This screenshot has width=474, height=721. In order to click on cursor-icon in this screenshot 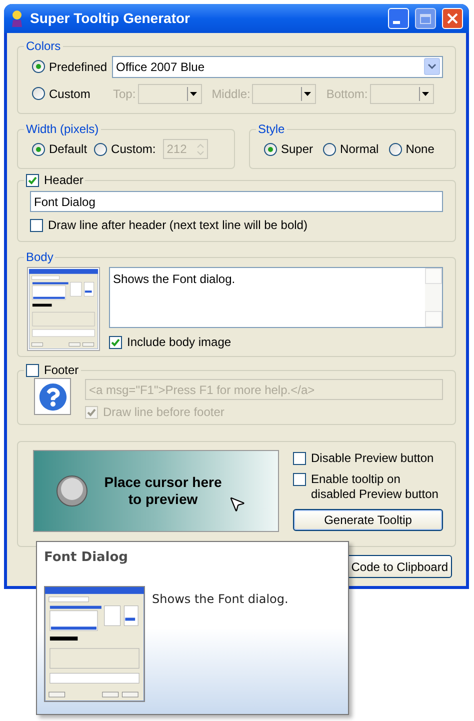, I will do `click(237, 504)`.